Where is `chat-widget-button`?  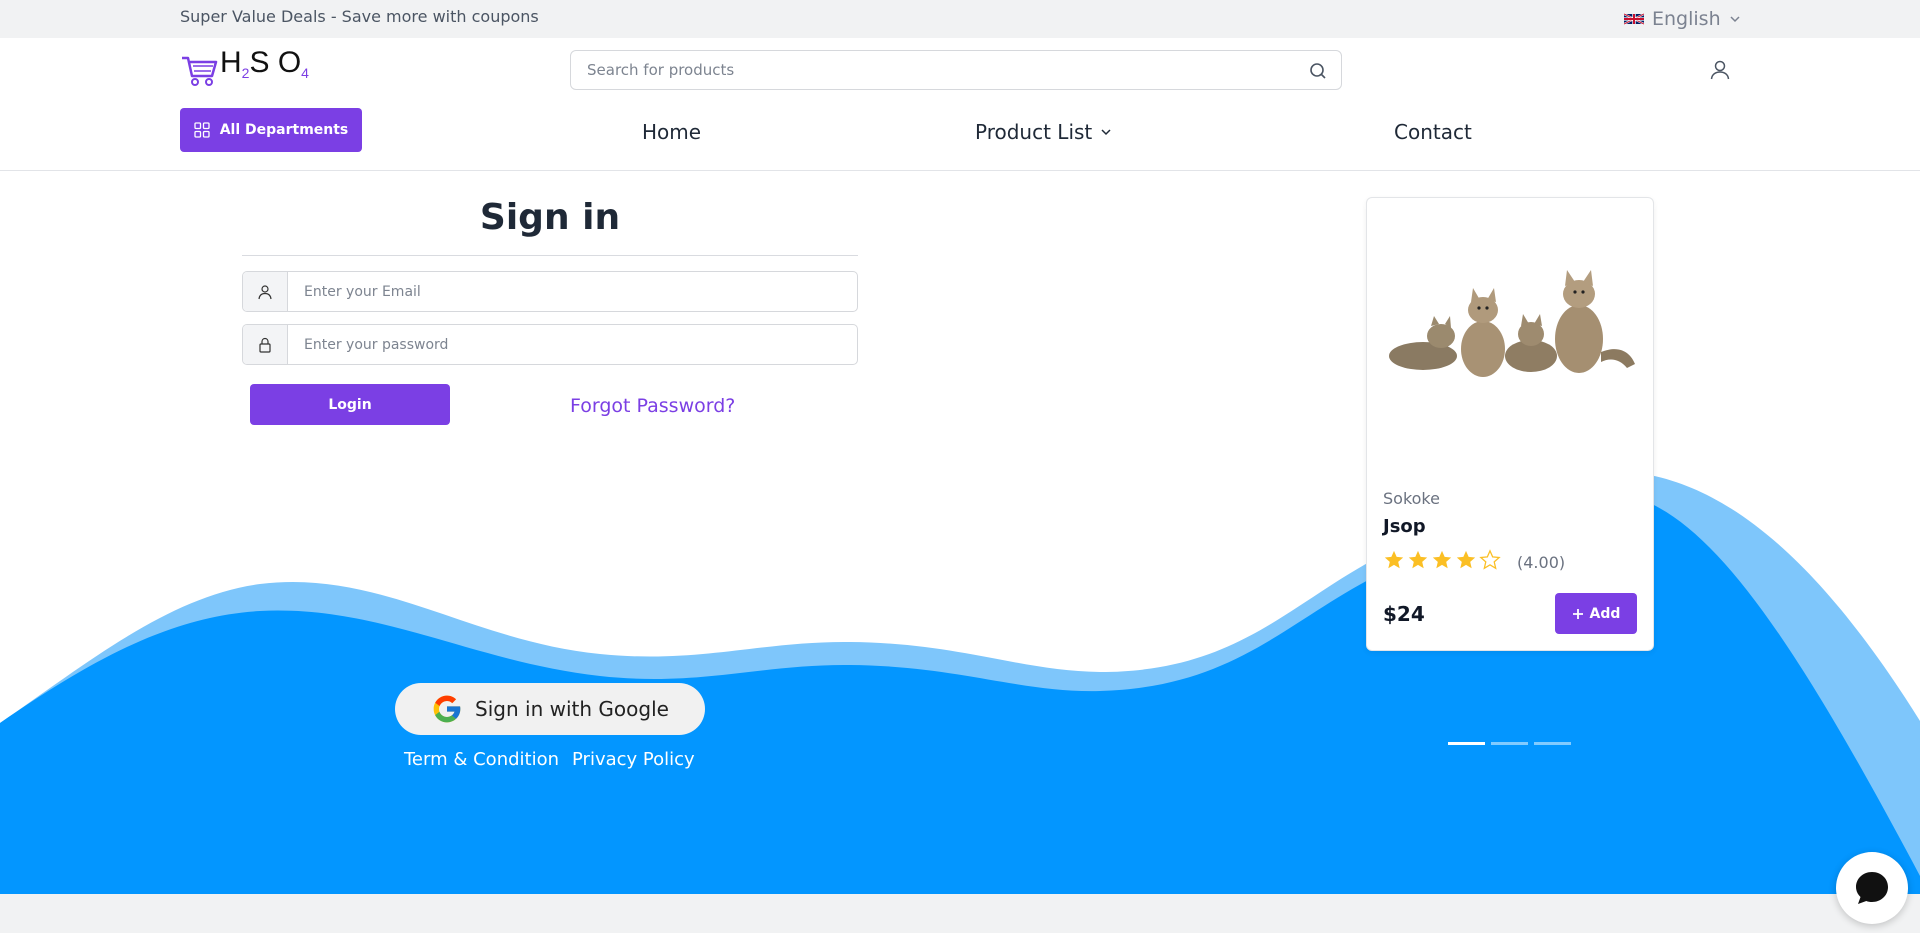
chat-widget-button is located at coordinates (1872, 888).